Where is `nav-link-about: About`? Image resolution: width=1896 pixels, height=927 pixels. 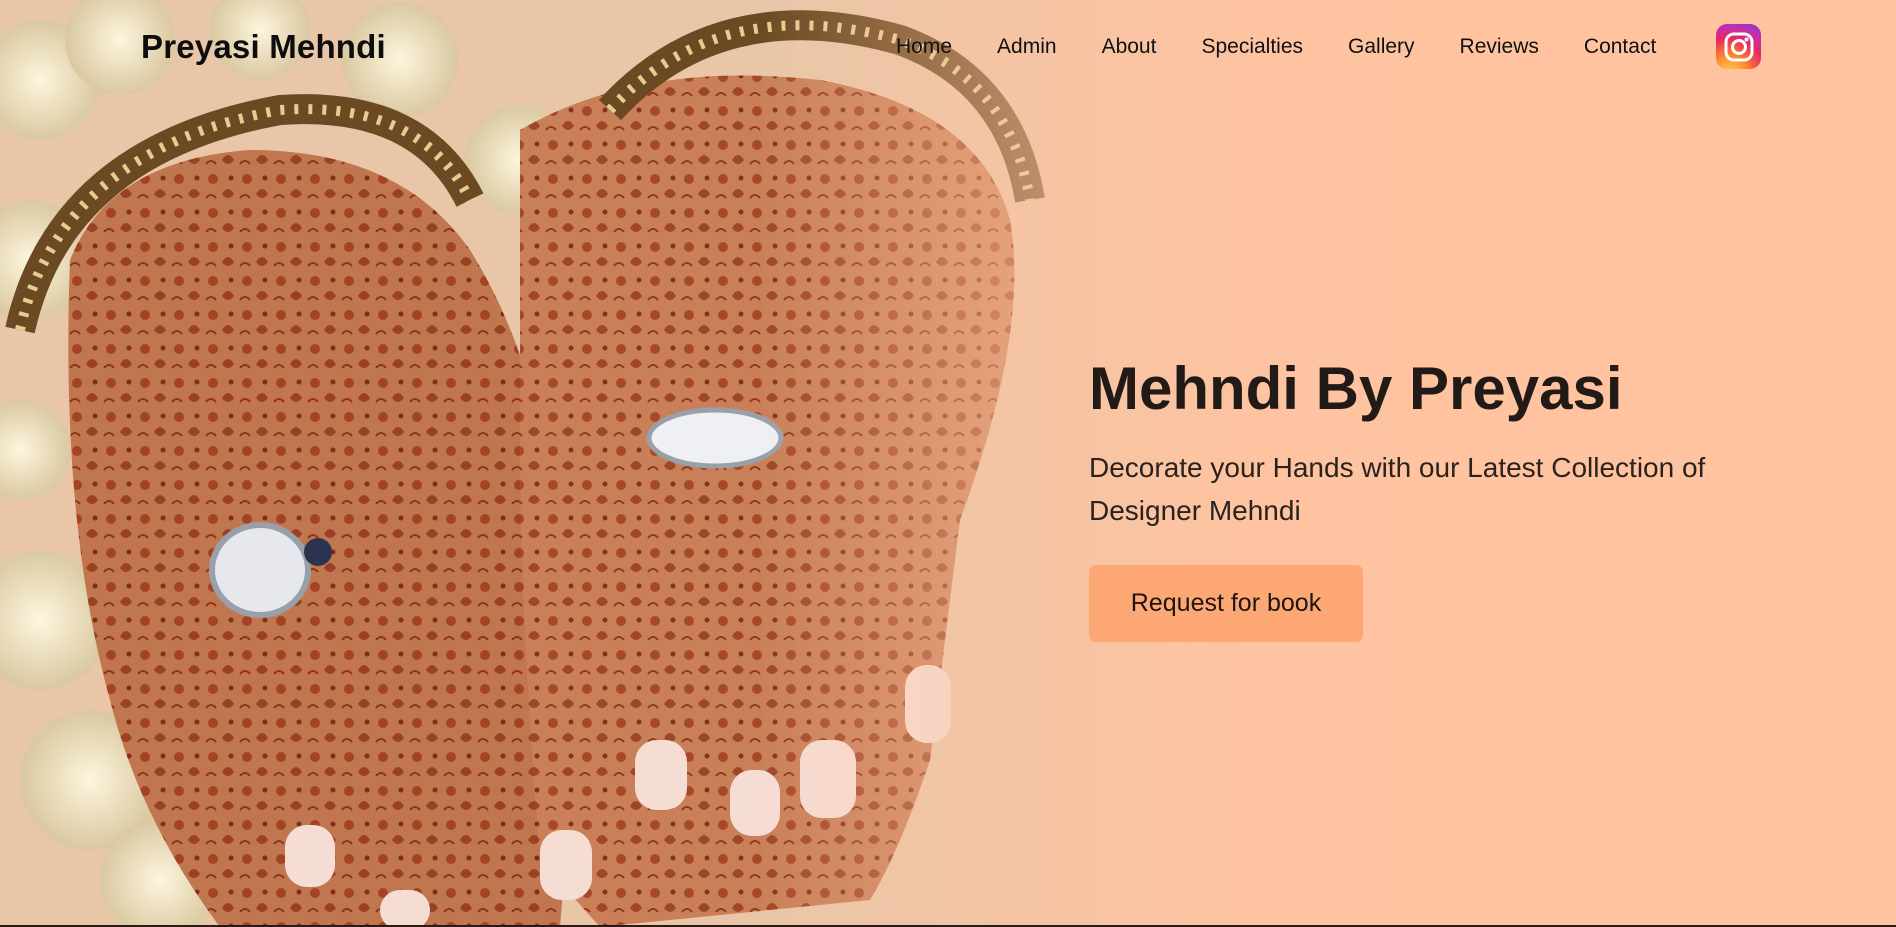
nav-link-about: About is located at coordinates (1129, 46).